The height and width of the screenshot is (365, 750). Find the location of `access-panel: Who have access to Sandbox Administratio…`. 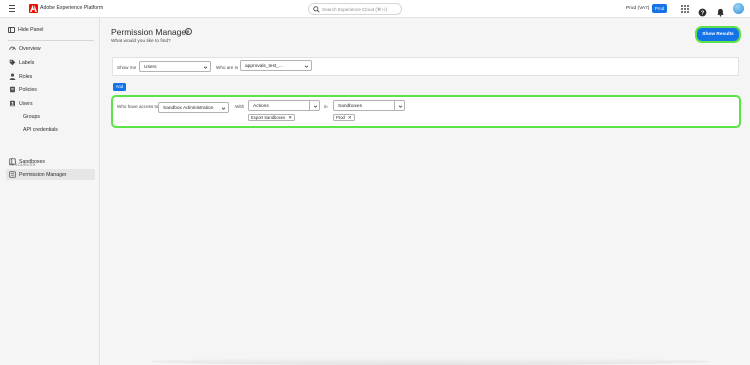

access-panel: Who have access to Sandbox Administratio… is located at coordinates (426, 111).